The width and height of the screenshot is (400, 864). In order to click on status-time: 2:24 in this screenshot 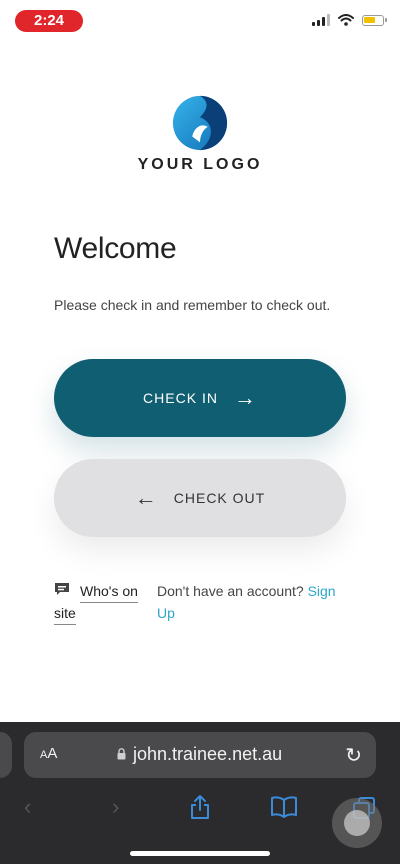, I will do `click(49, 21)`.